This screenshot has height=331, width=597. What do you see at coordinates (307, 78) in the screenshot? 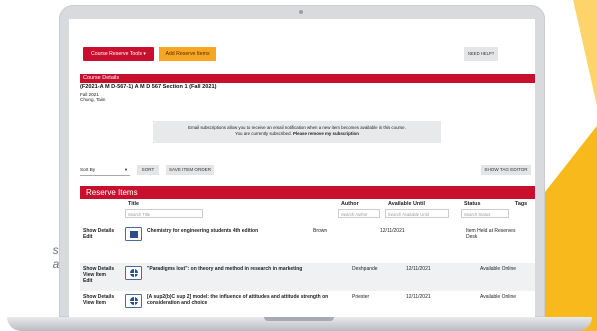
I see `course-details-header: Course Details` at bounding box center [307, 78].